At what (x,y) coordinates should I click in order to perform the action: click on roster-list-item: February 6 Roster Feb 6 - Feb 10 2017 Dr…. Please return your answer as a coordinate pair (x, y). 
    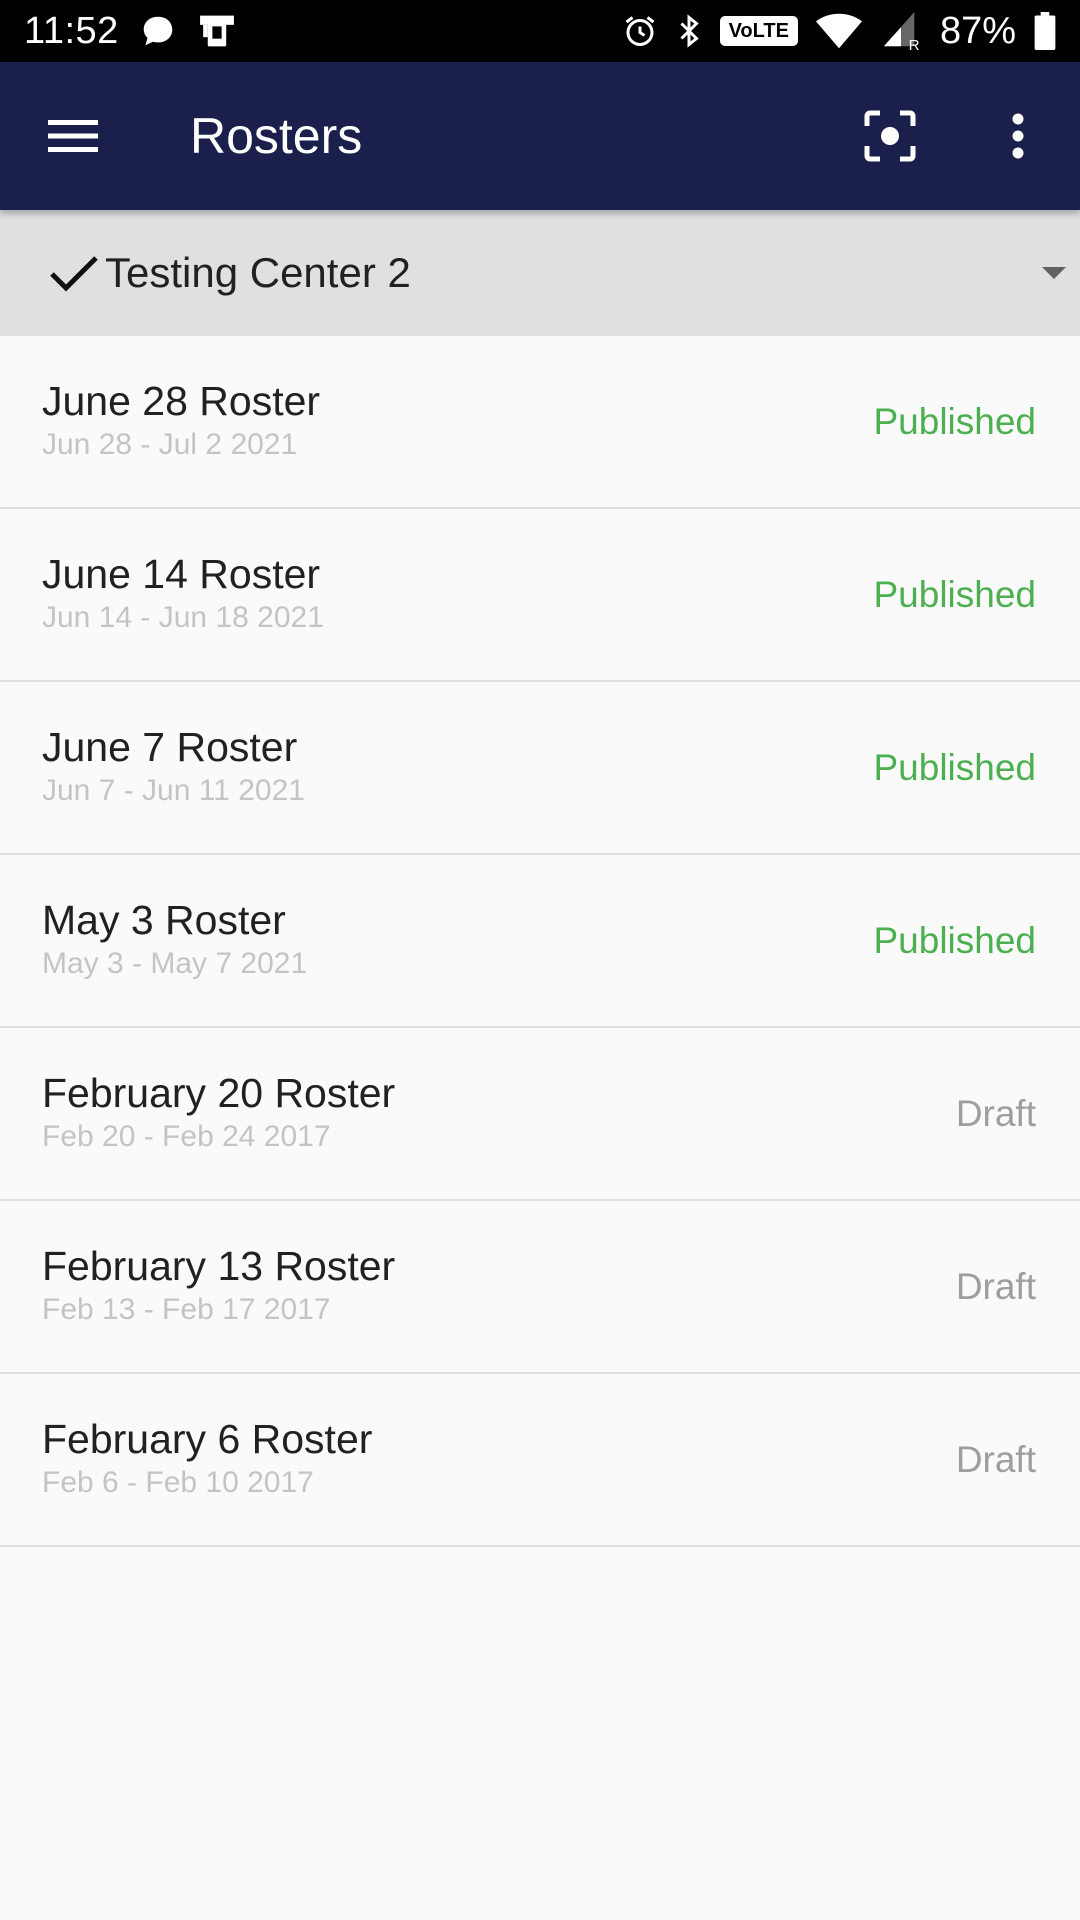
    Looking at the image, I should click on (540, 1460).